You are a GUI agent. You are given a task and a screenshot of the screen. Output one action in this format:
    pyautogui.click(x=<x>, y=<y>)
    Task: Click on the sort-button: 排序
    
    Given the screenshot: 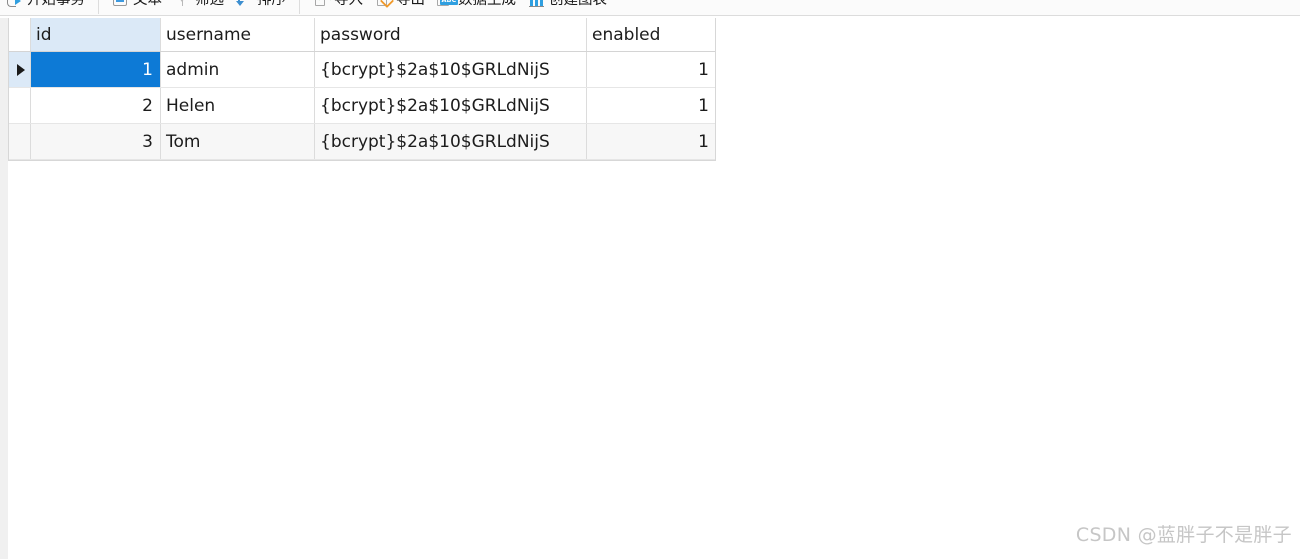 What is the action you would take?
    pyautogui.click(x=261, y=7)
    